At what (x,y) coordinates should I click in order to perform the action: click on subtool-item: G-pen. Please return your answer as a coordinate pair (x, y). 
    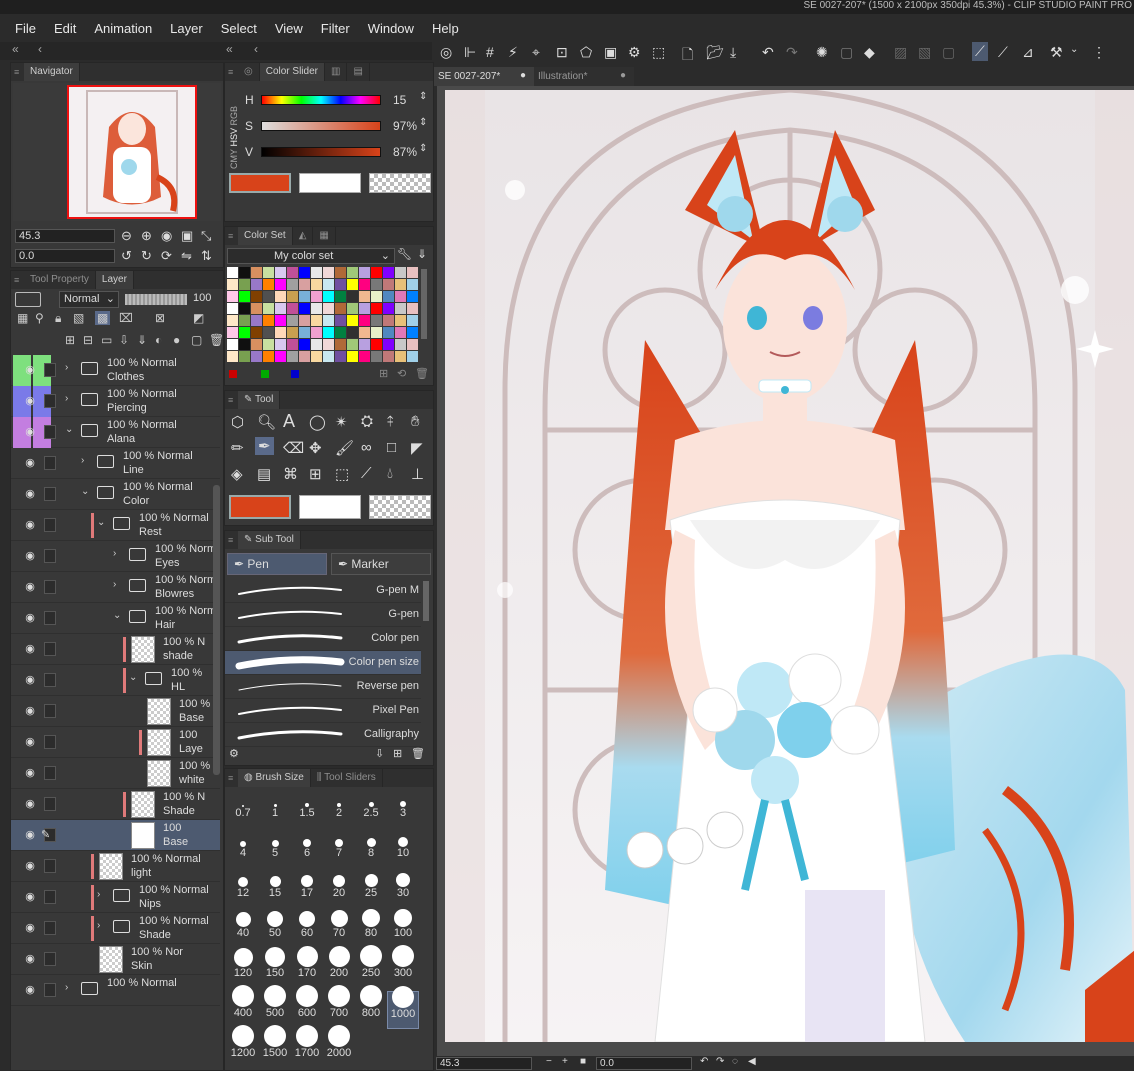
    Looking at the image, I should click on (323, 615).